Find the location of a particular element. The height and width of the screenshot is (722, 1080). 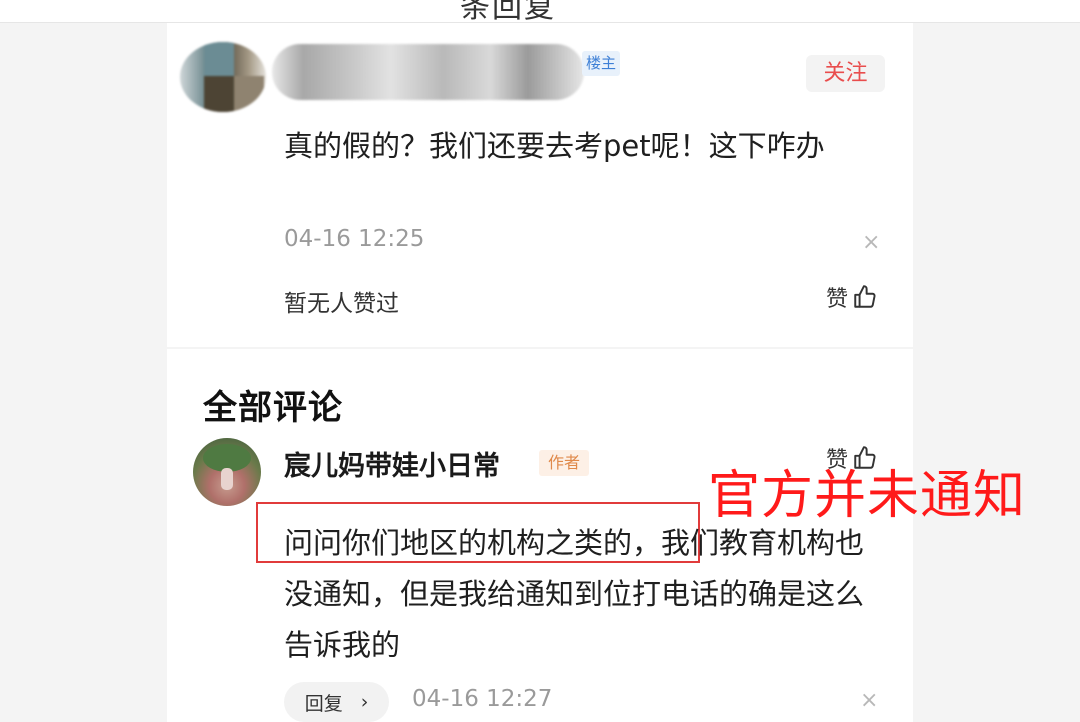

likes-summary: 暂无人赞过 is located at coordinates (341, 304).